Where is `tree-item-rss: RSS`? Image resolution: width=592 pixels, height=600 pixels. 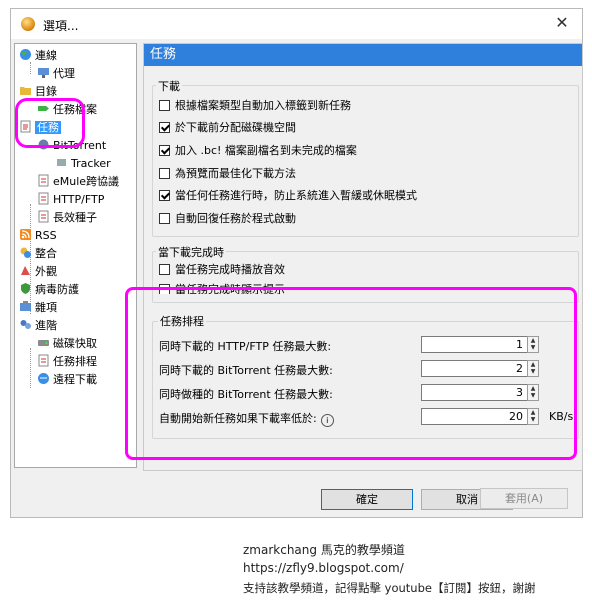
tree-item-rss: RSS is located at coordinates (38, 235).